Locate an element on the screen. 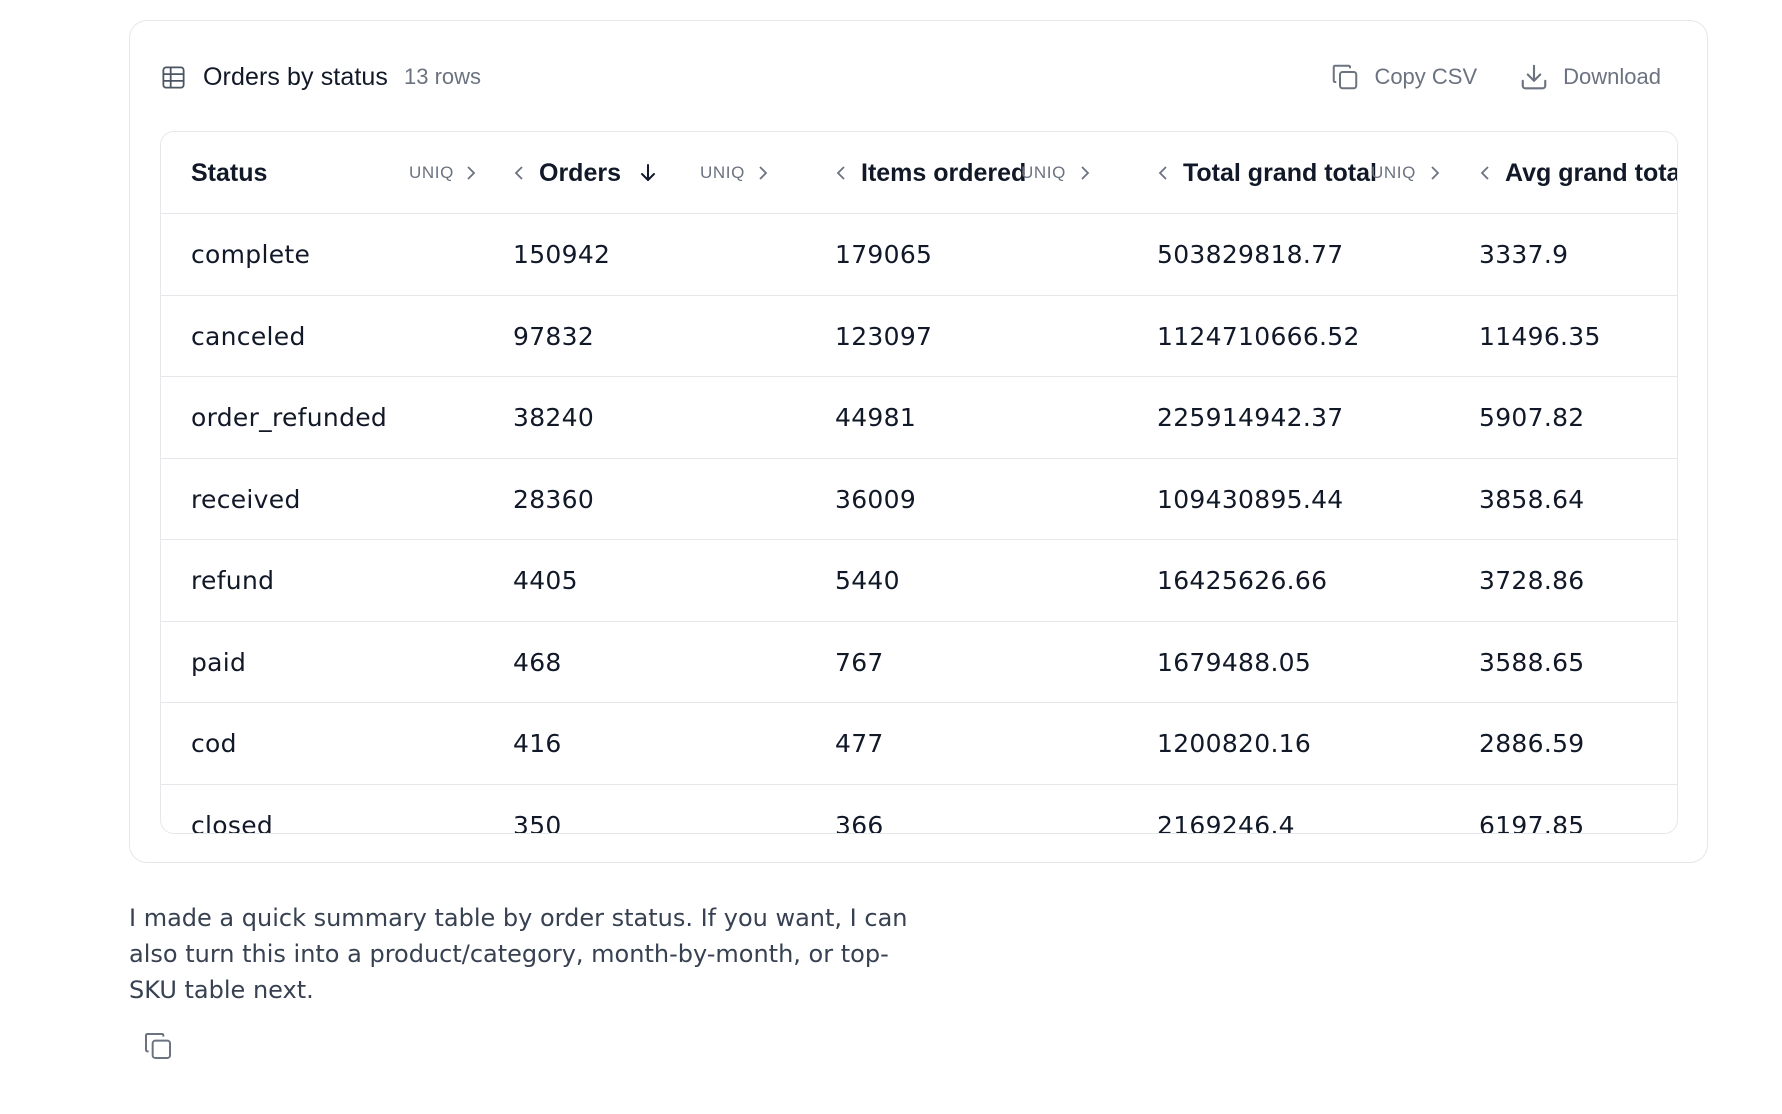 This screenshot has height=1114, width=1782. cell-total-grand-total: 1124710666.52 is located at coordinates (1258, 336).